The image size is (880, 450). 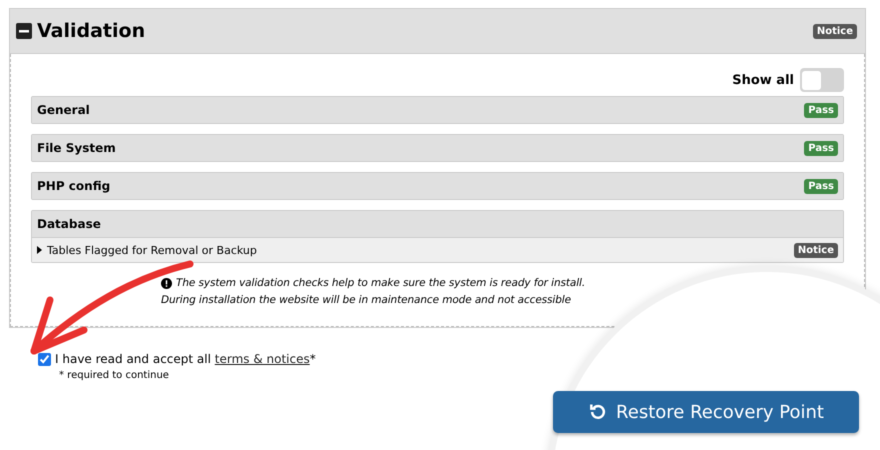 I want to click on restore-button: Restore Recovery Point, so click(x=706, y=412).